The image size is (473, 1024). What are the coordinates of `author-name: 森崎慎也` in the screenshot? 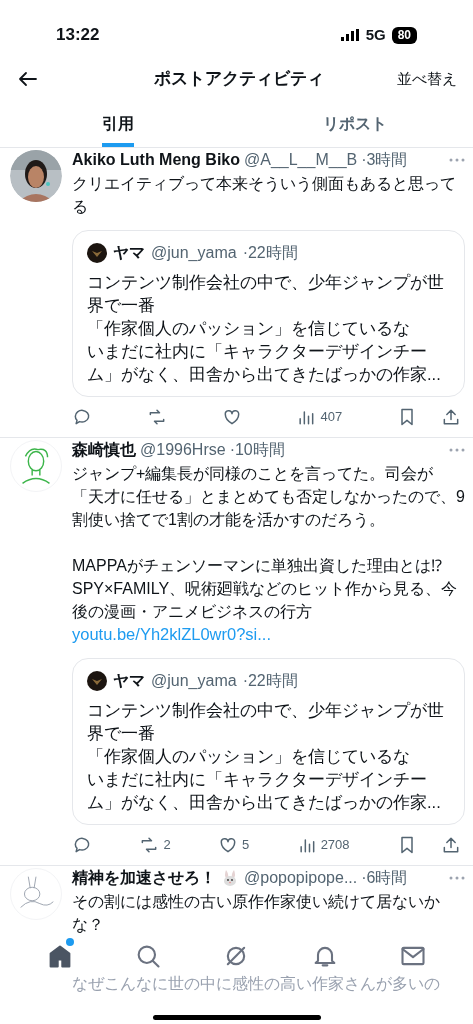 It's located at (104, 450).